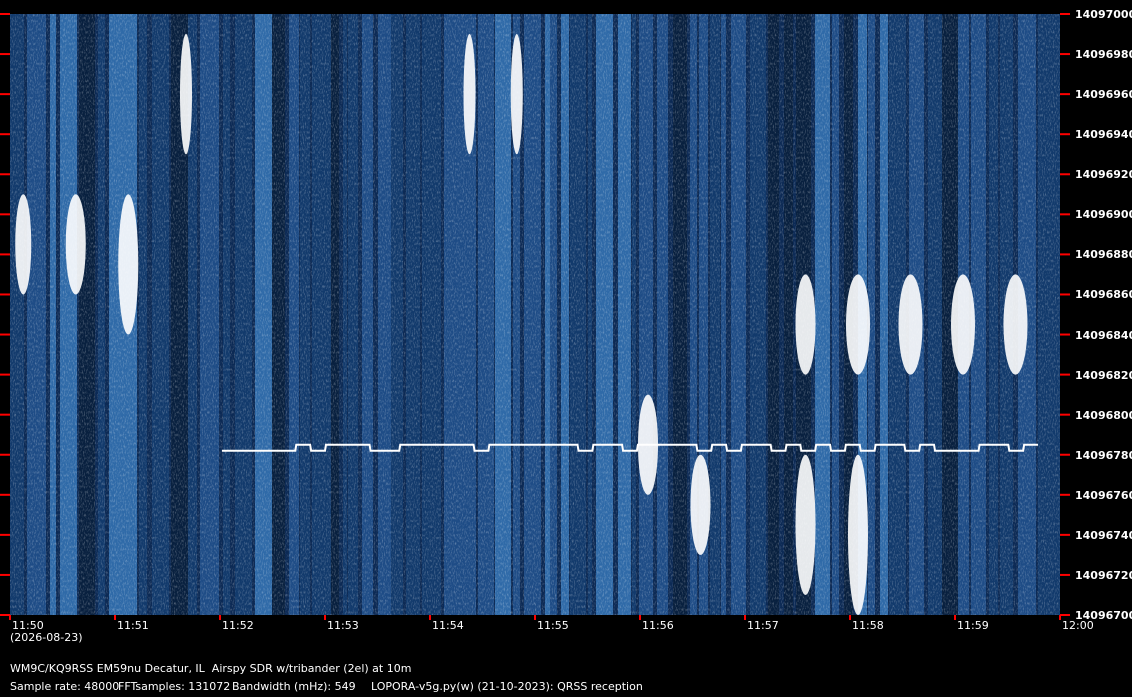 The height and width of the screenshot is (697, 1132). I want to click on x-tick-label: 11:53, so click(343, 625).